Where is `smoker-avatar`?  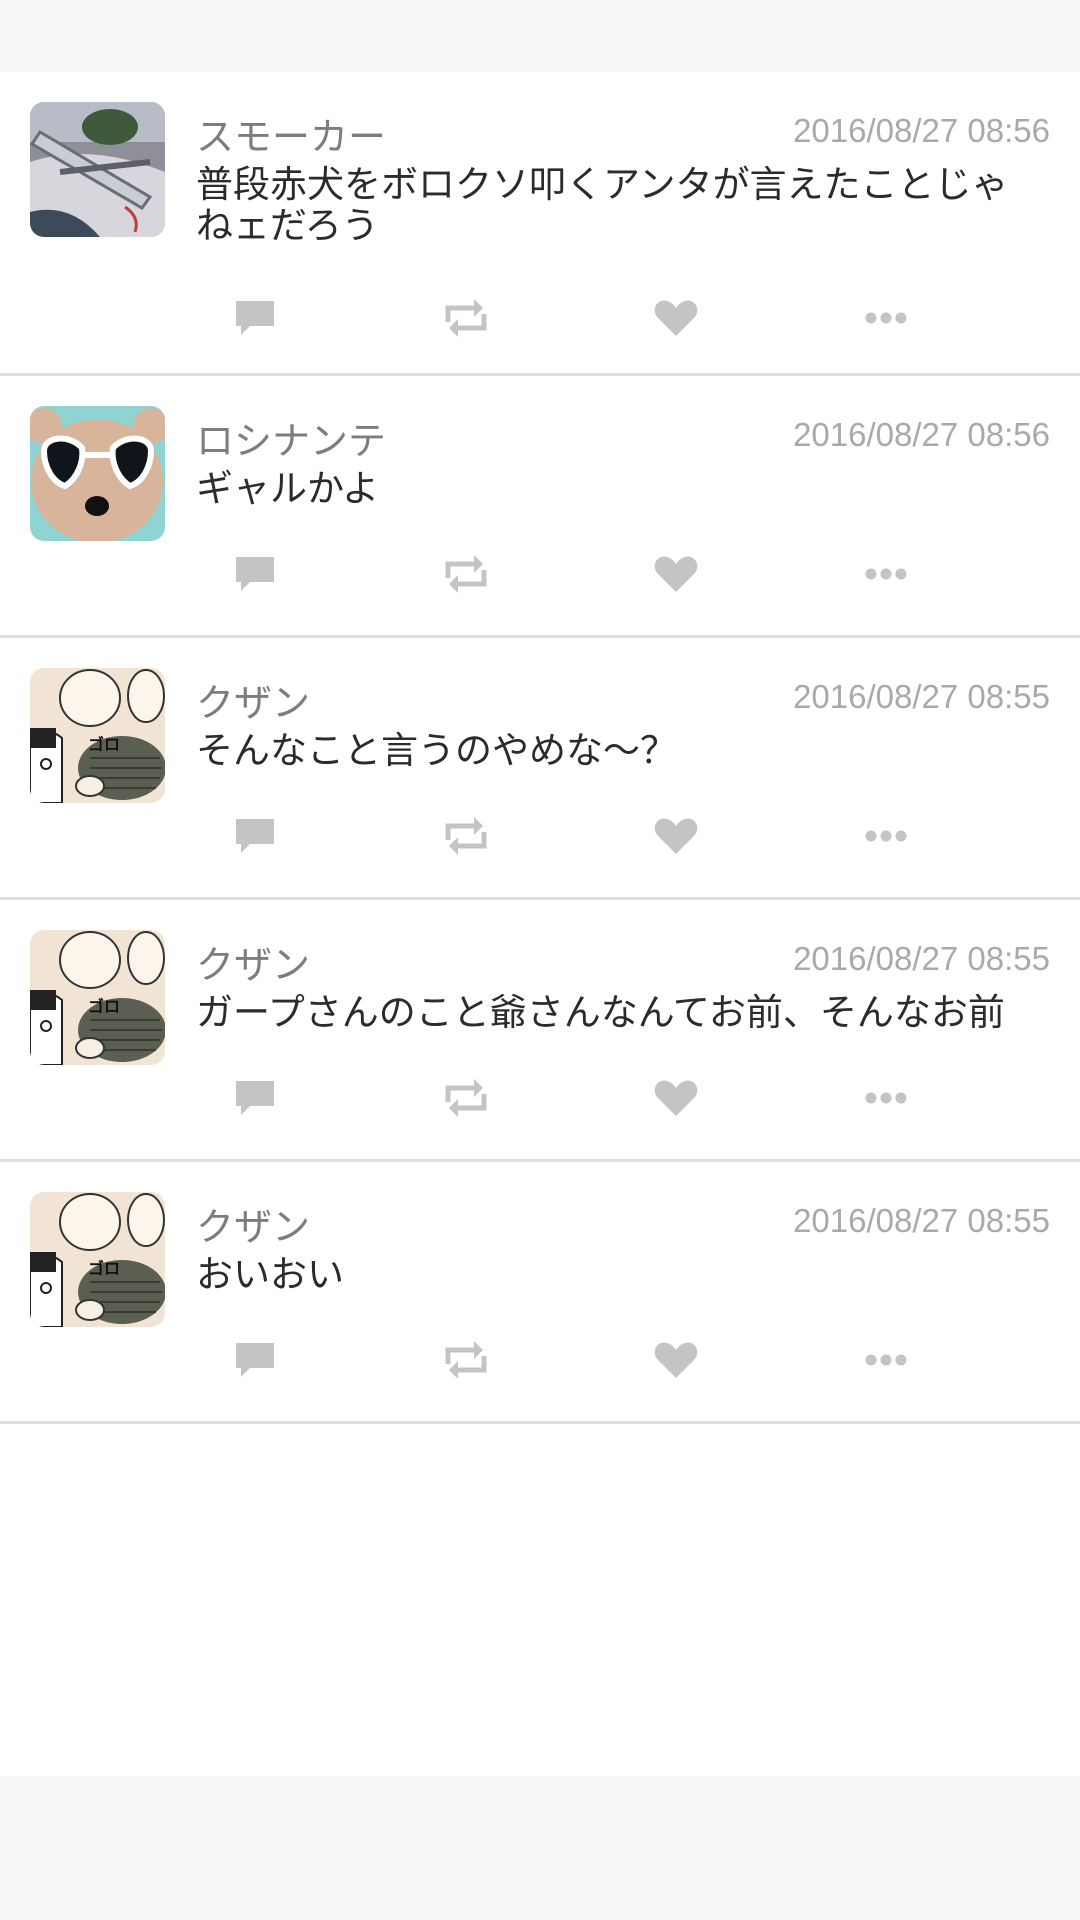 smoker-avatar is located at coordinates (97, 169).